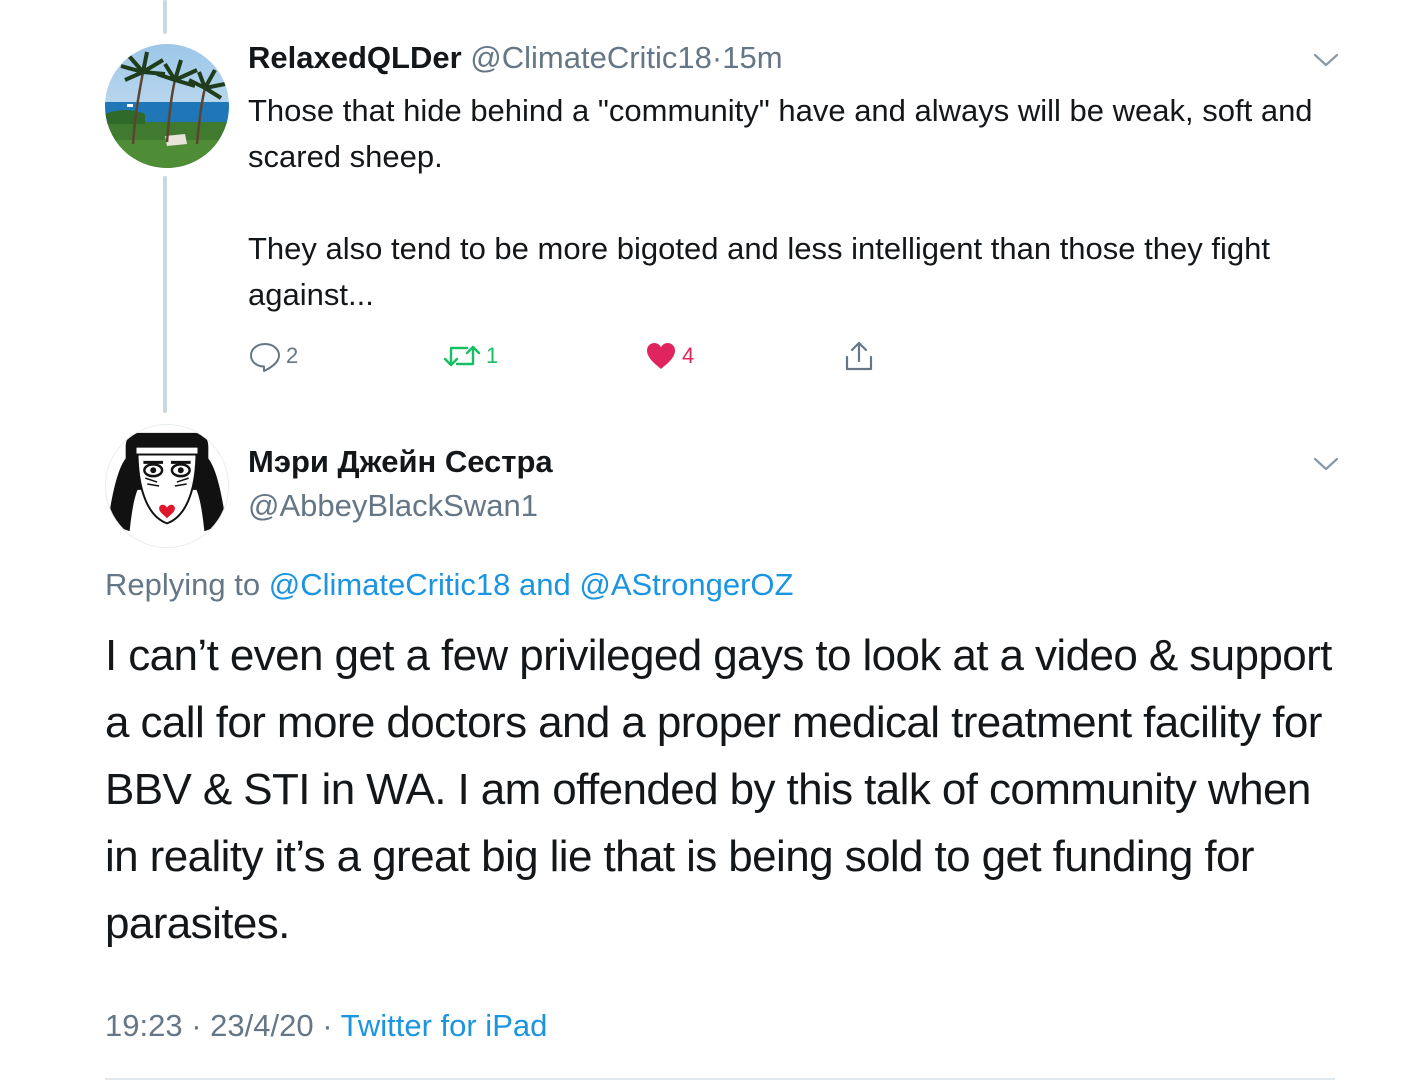  What do you see at coordinates (393, 506) in the screenshot?
I see `tweet2-handle: @AbbeyBlackSwan1` at bounding box center [393, 506].